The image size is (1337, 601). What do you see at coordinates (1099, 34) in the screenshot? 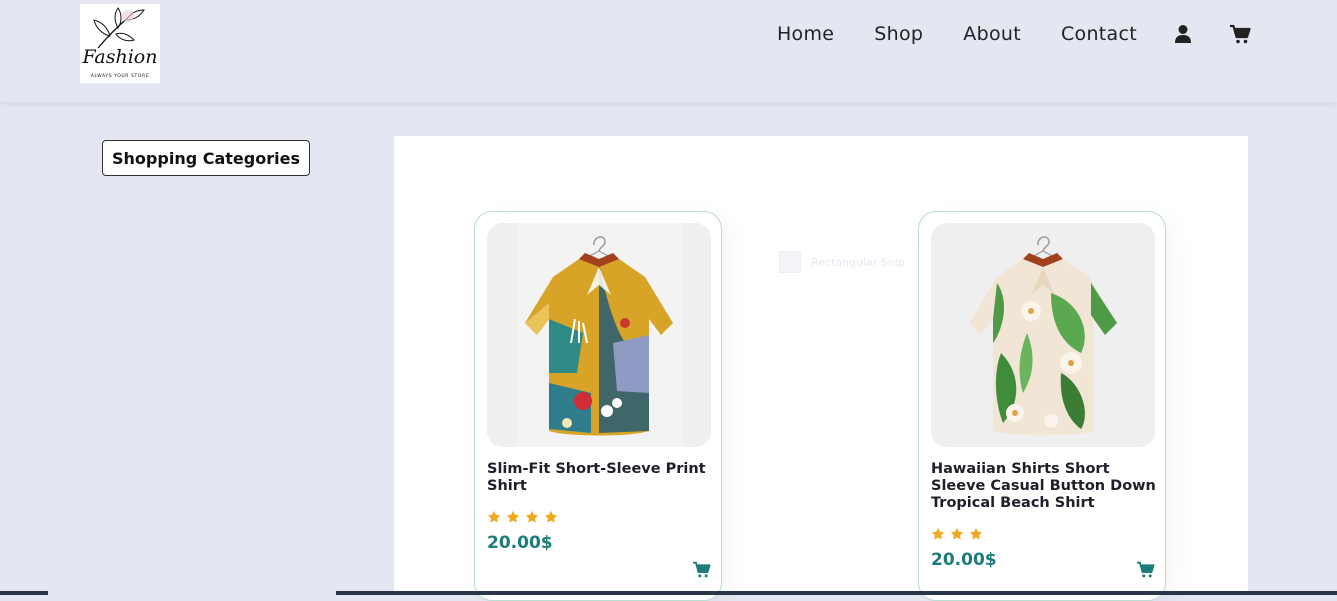
I see `nav-contact-link: Contact` at bounding box center [1099, 34].